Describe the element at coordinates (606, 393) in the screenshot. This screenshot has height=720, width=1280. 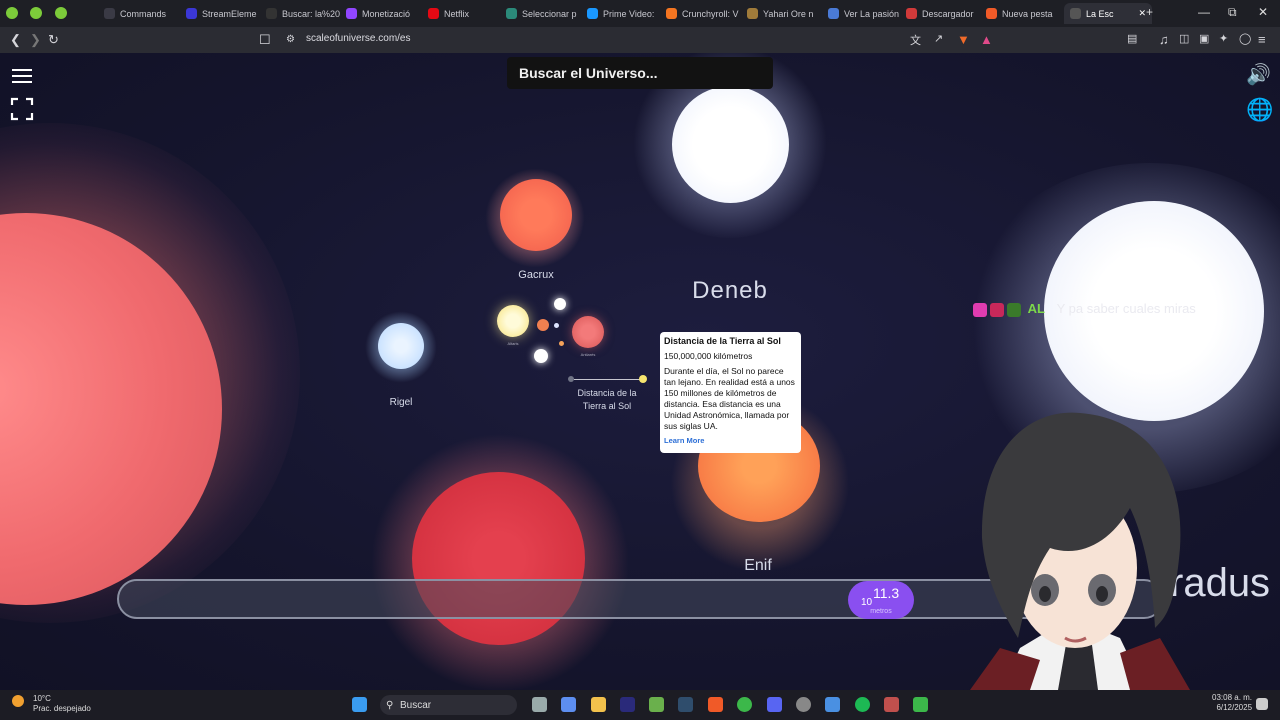
I see `distance-label-1: Distancia de la` at that location.